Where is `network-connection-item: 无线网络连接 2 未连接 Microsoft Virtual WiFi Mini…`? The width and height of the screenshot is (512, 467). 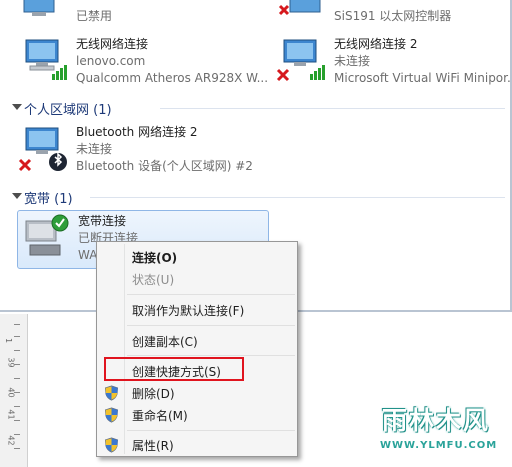 network-connection-item: 无线网络连接 2 未连接 Microsoft Virtual WiFi Mini… is located at coordinates (394, 65).